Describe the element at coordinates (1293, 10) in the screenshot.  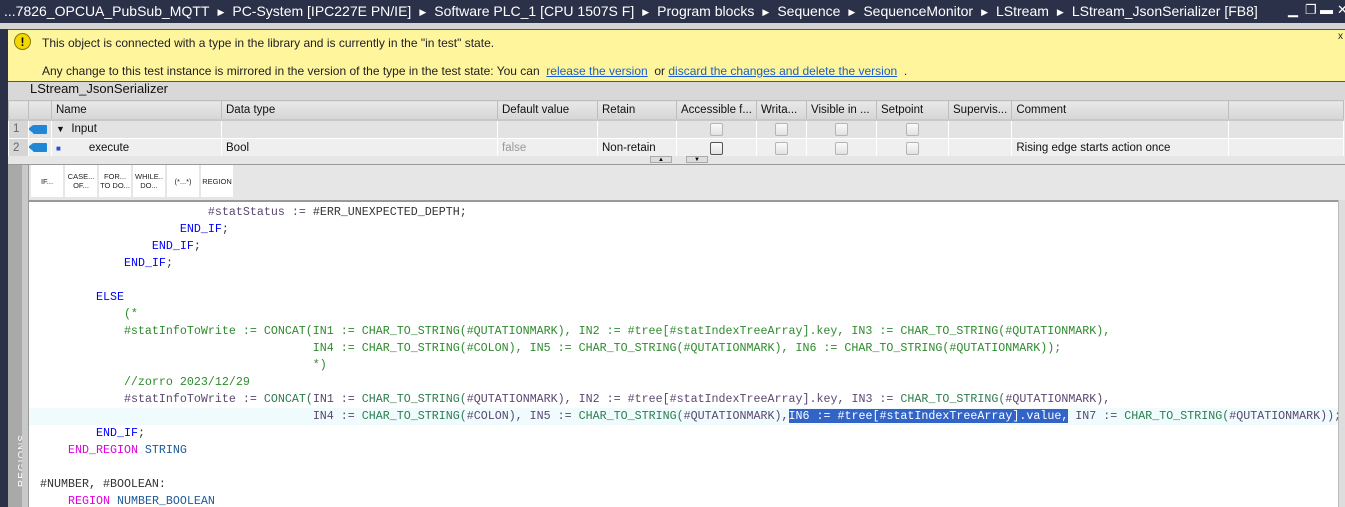
I see `minimize-icon: ▁` at that location.